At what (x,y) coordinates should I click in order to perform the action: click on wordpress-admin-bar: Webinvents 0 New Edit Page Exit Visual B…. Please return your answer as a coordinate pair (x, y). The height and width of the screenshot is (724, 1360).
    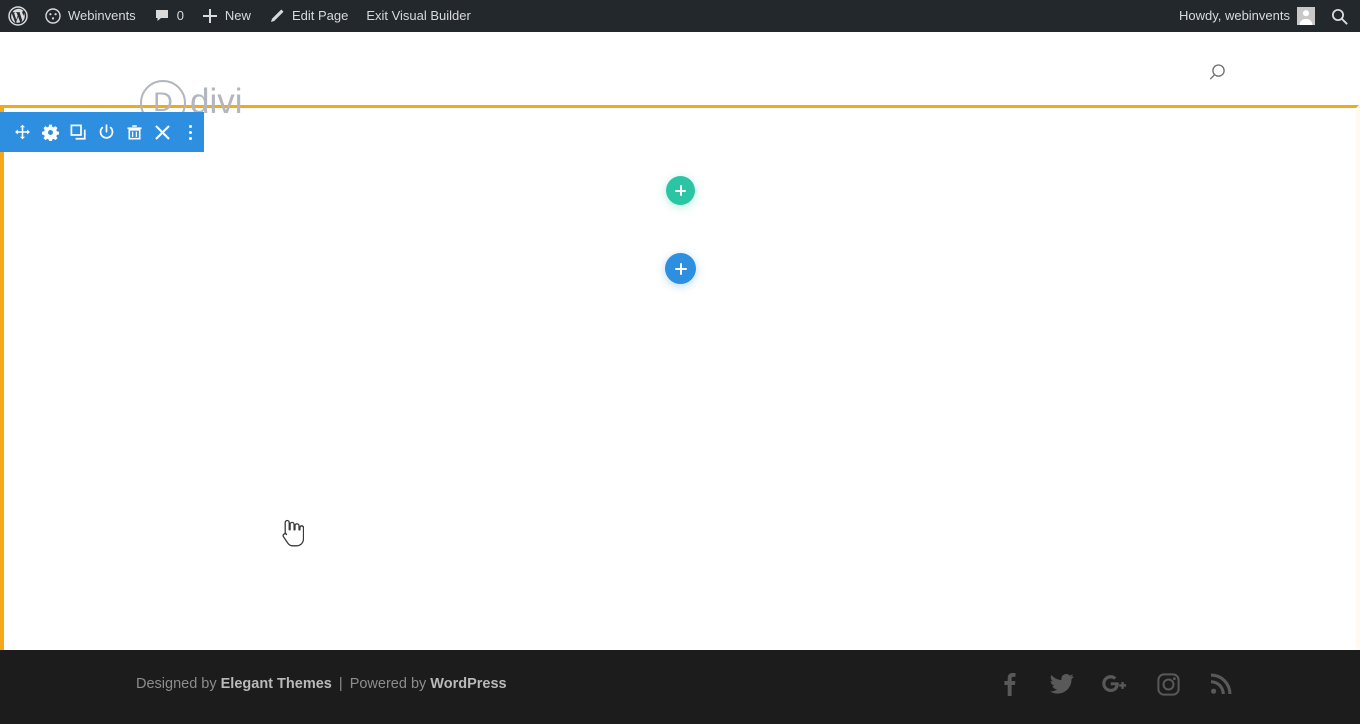
    Looking at the image, I should click on (680, 16).